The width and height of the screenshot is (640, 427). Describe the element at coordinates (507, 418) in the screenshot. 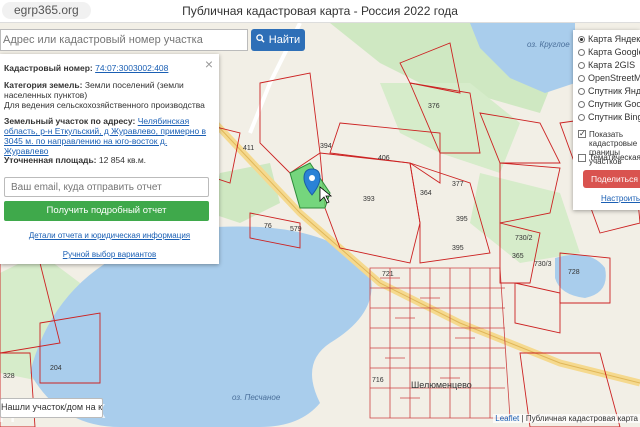

I see `leaflet-link: Leaflet` at that location.